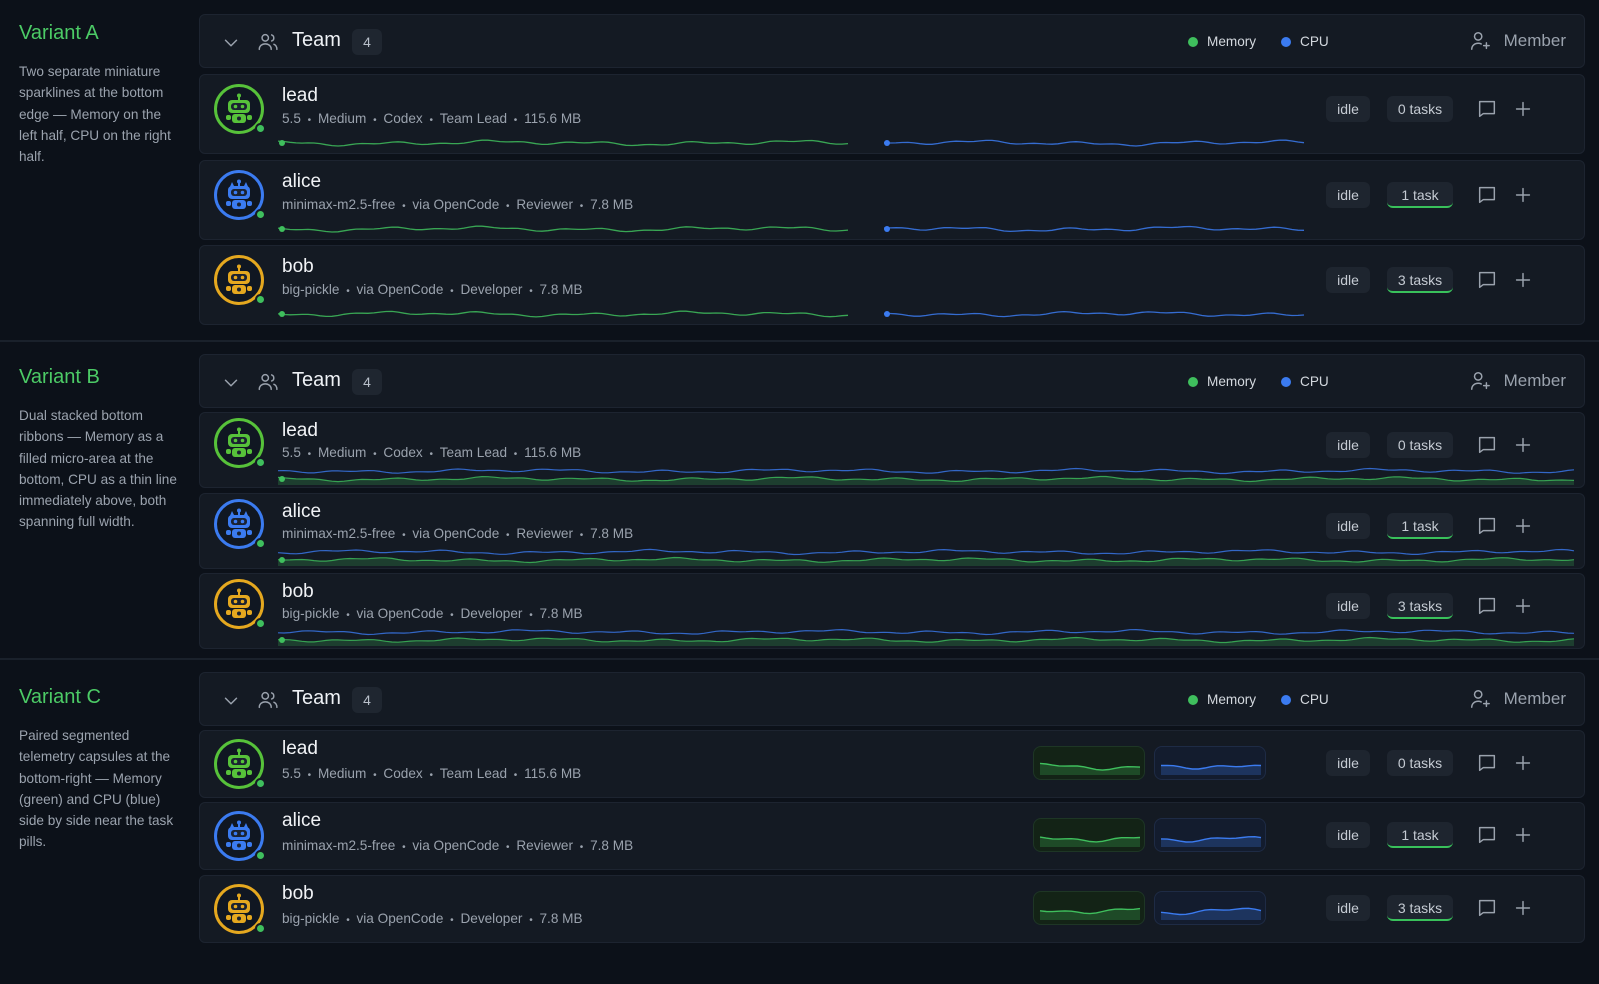  I want to click on team-name: Team, so click(316, 40).